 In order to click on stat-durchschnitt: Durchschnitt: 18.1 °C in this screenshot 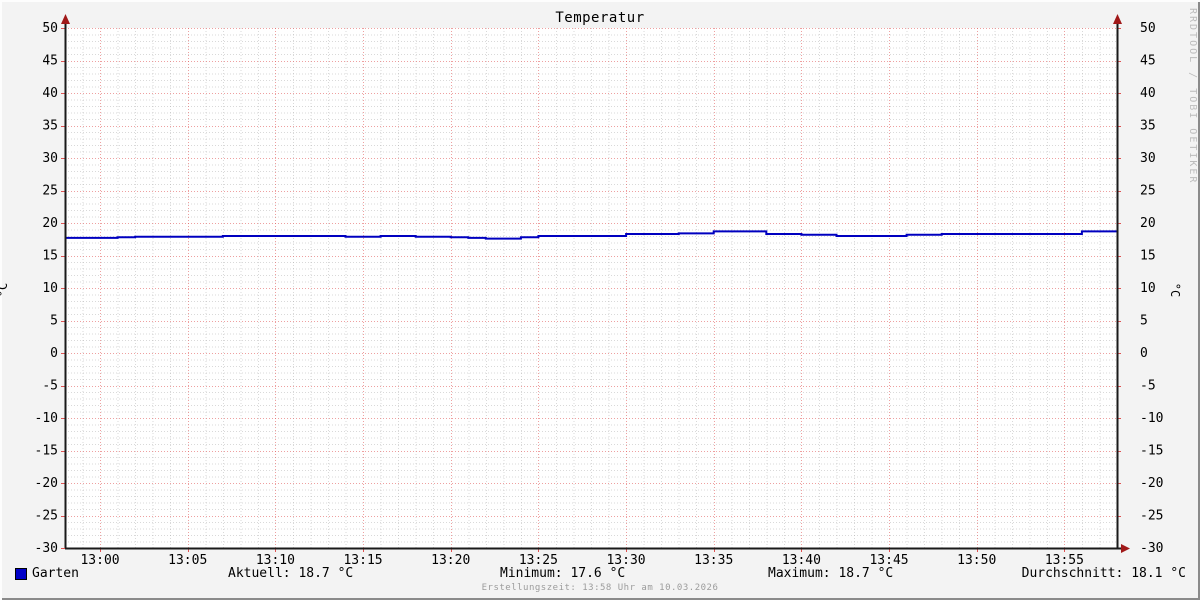, I will do `click(1103, 573)`.